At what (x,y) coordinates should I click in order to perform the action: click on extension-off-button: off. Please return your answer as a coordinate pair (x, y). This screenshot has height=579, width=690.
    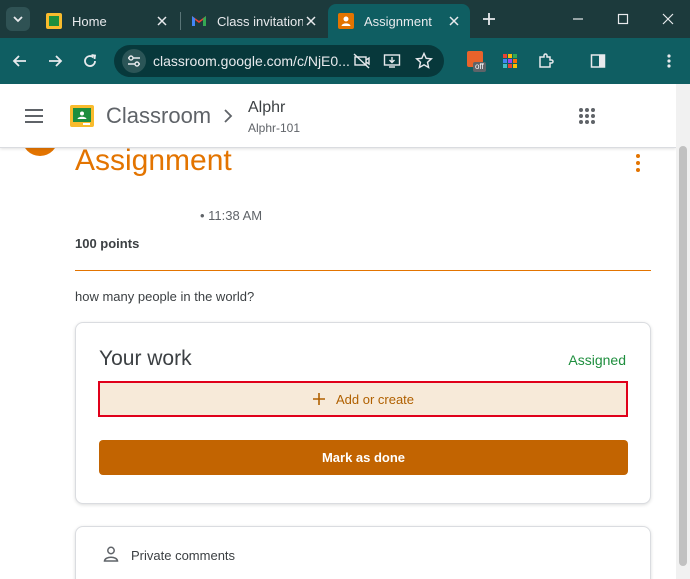
    Looking at the image, I should click on (477, 61).